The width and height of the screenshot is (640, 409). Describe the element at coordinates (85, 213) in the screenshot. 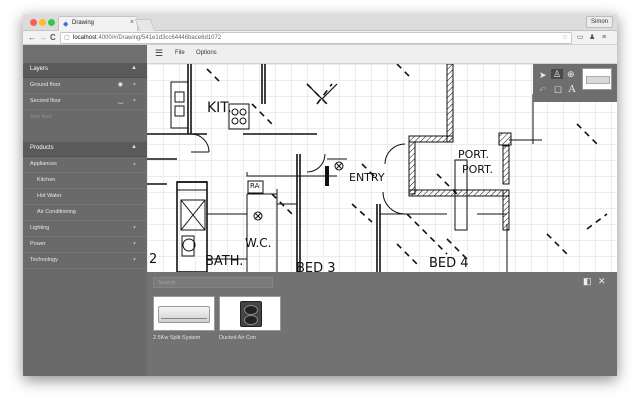

I see `subcategory-air-conditioning: Air Conditioning` at that location.